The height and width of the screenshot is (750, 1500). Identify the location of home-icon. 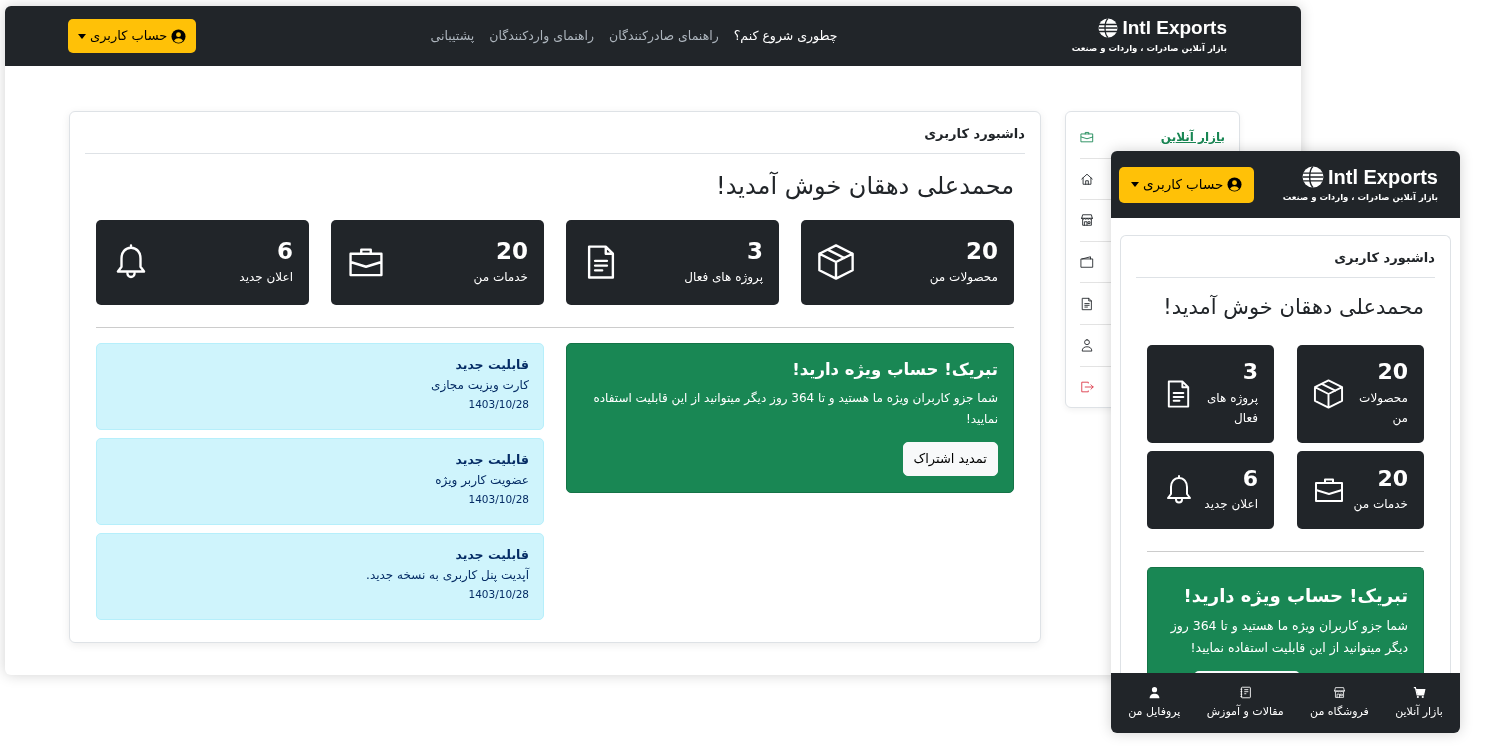
(1087, 178).